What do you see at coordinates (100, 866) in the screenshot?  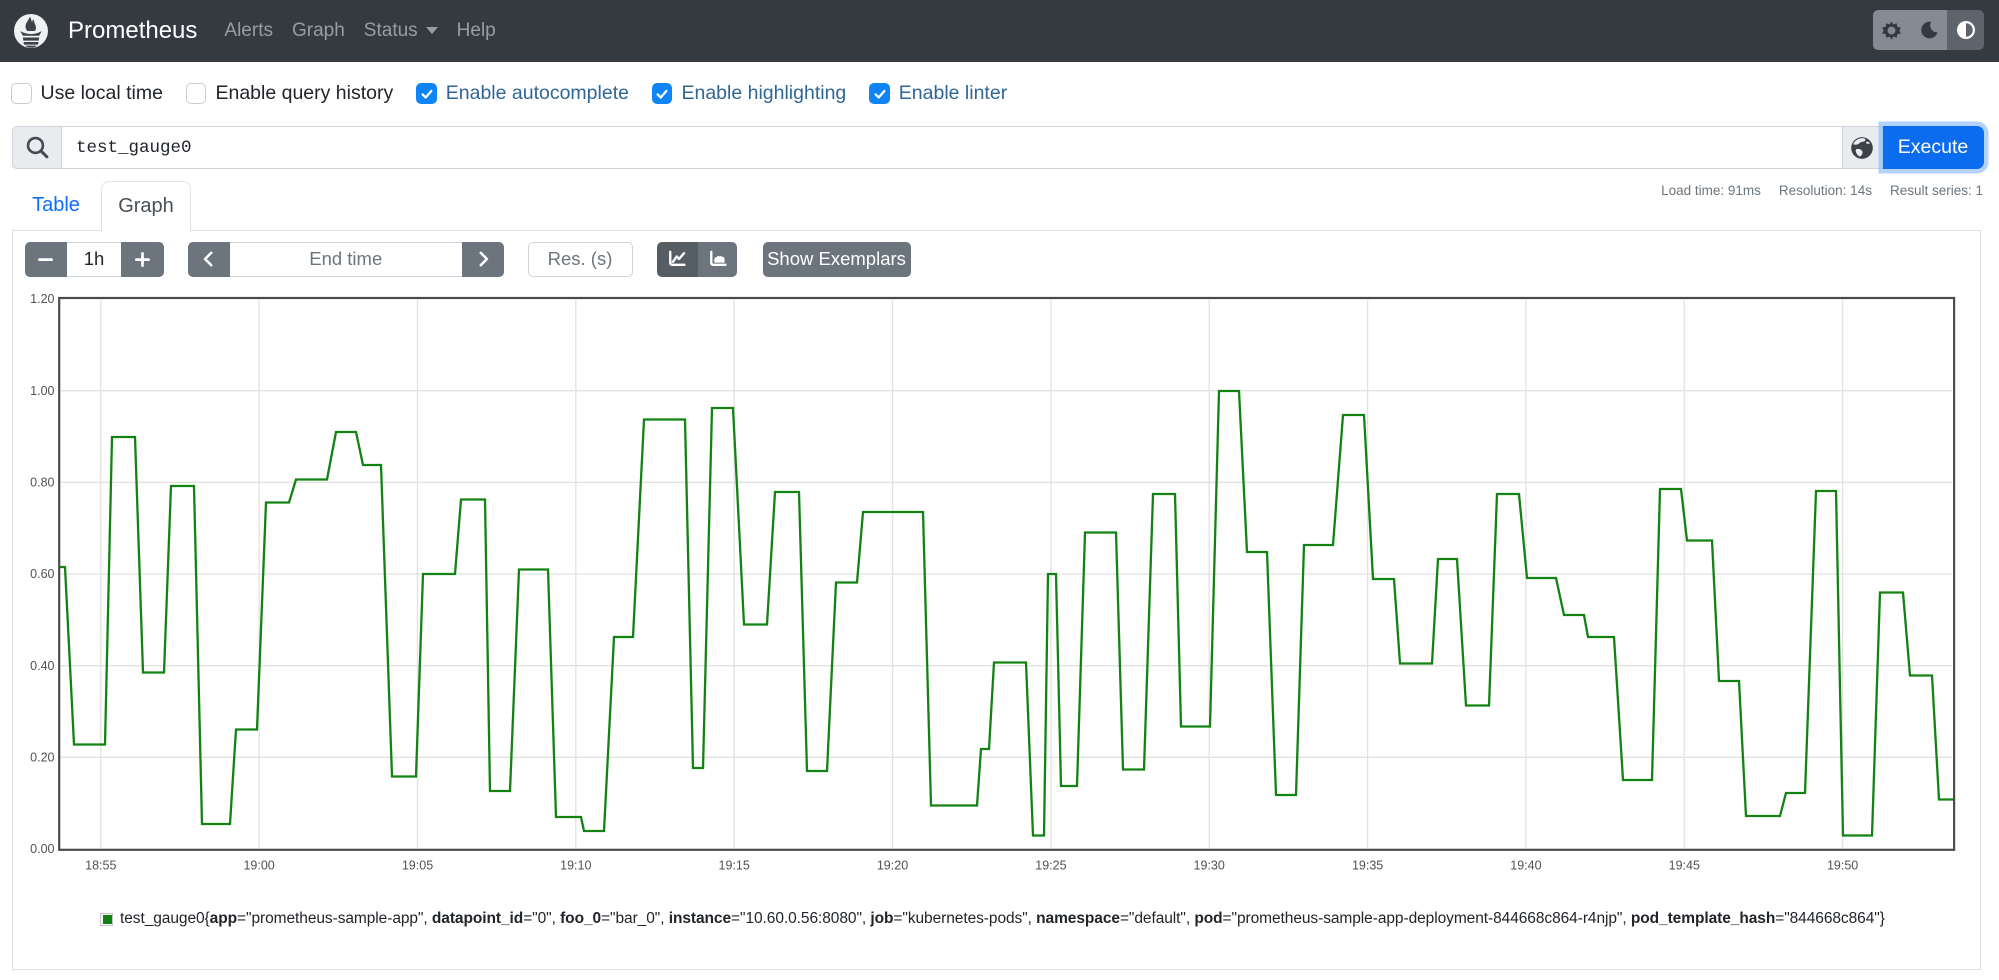 I see `svg-text: 18:55` at bounding box center [100, 866].